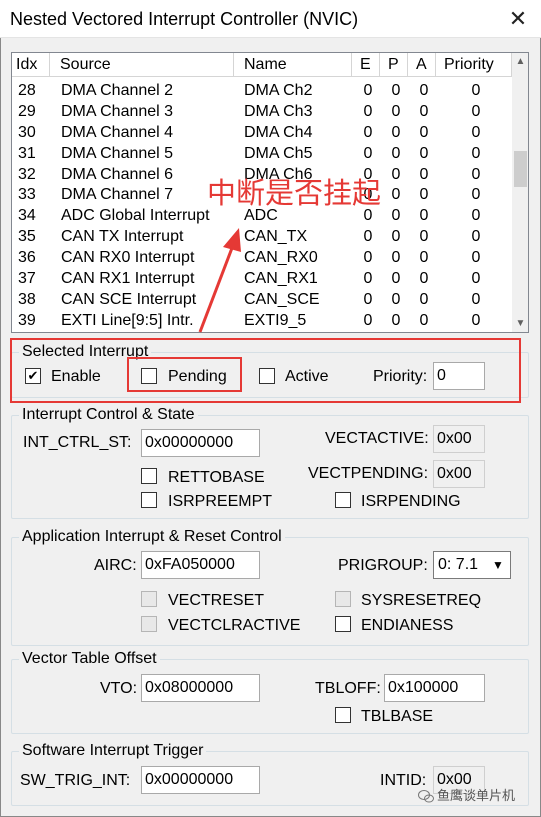 The image size is (541, 817). I want to click on chat-bubble-icon, so click(426, 796).